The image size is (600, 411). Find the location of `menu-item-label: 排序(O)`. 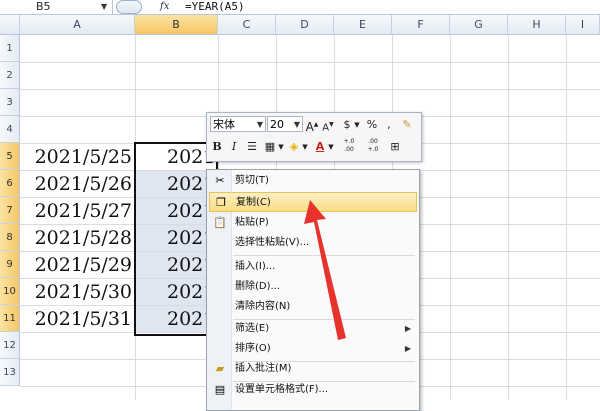

menu-item-label: 排序(O) is located at coordinates (253, 348).